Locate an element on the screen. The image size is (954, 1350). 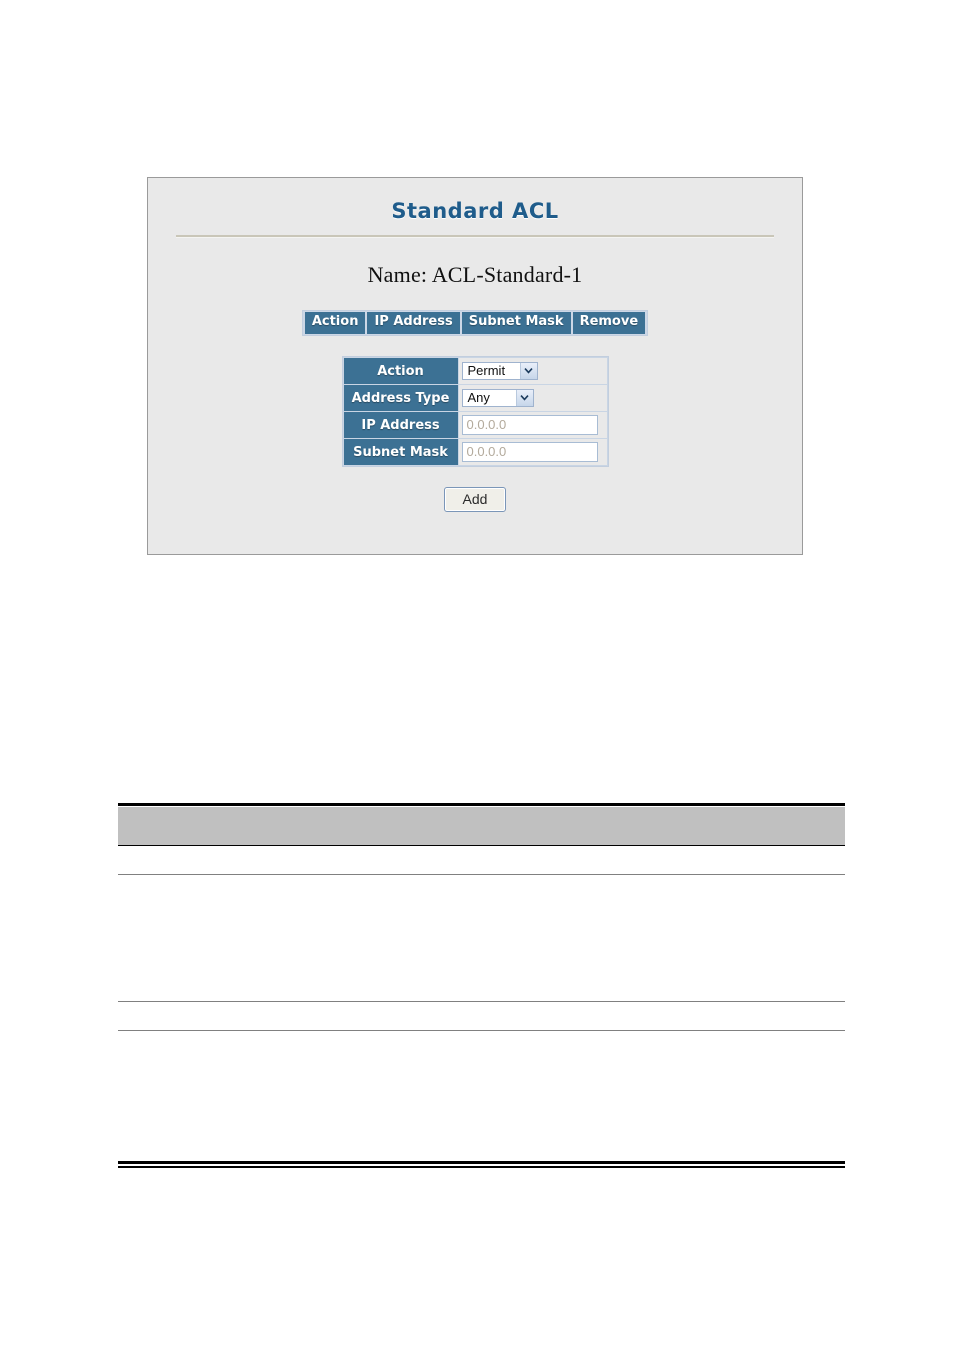
table-header-band is located at coordinates (481, 826).